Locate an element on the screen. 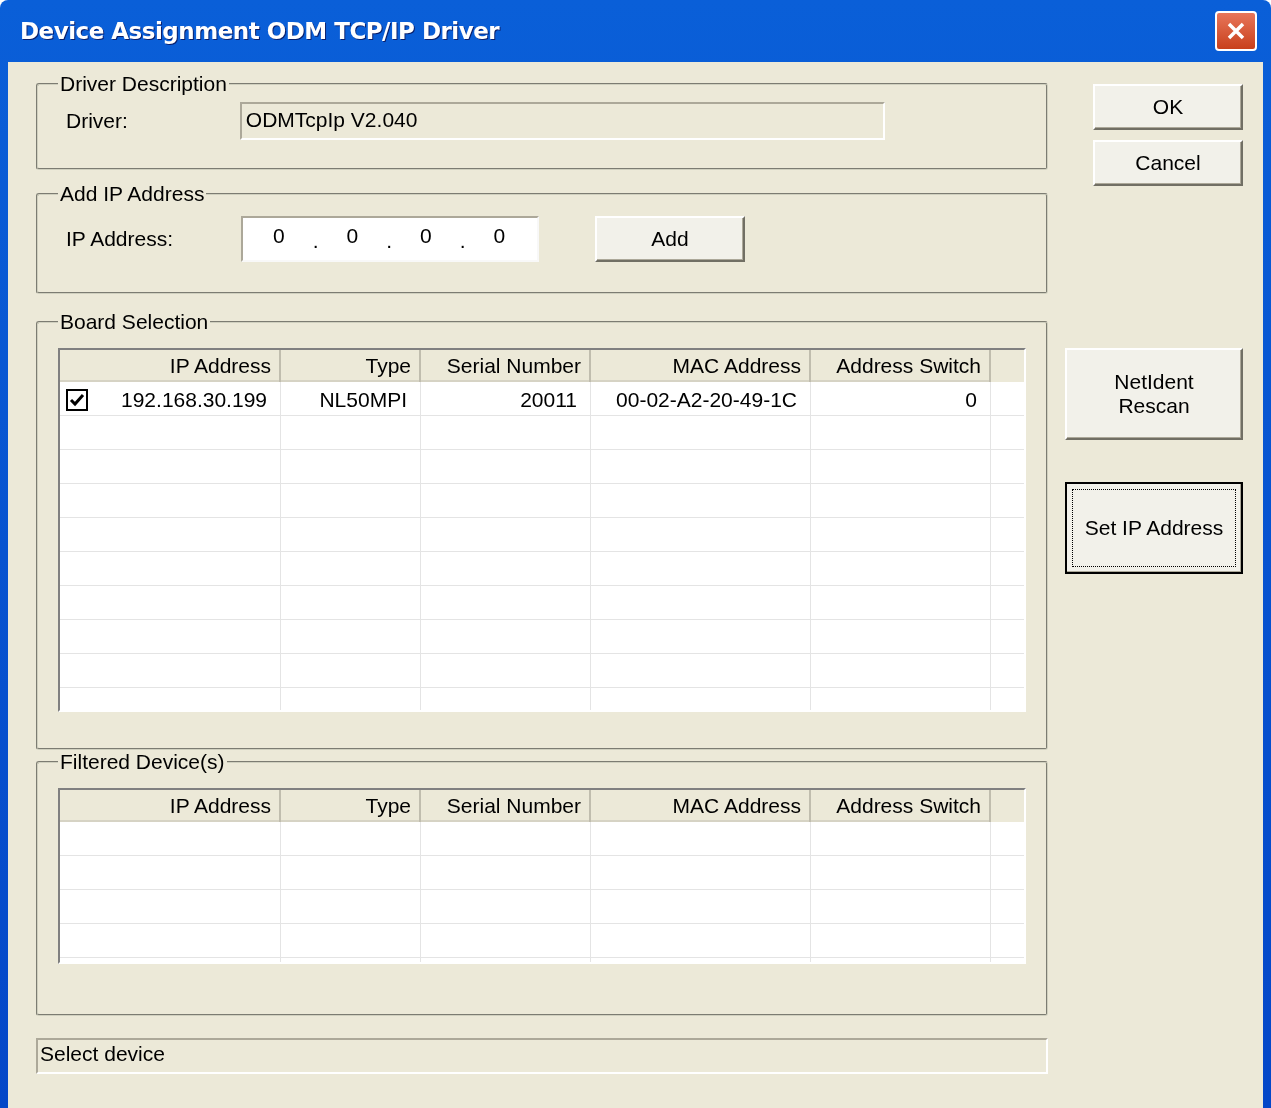  group-label: Driver Description is located at coordinates (143, 84).